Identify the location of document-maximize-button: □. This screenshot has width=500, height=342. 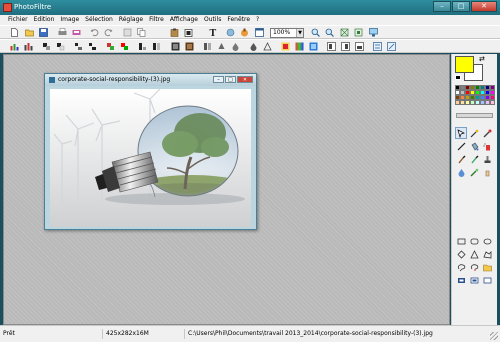
(230, 79).